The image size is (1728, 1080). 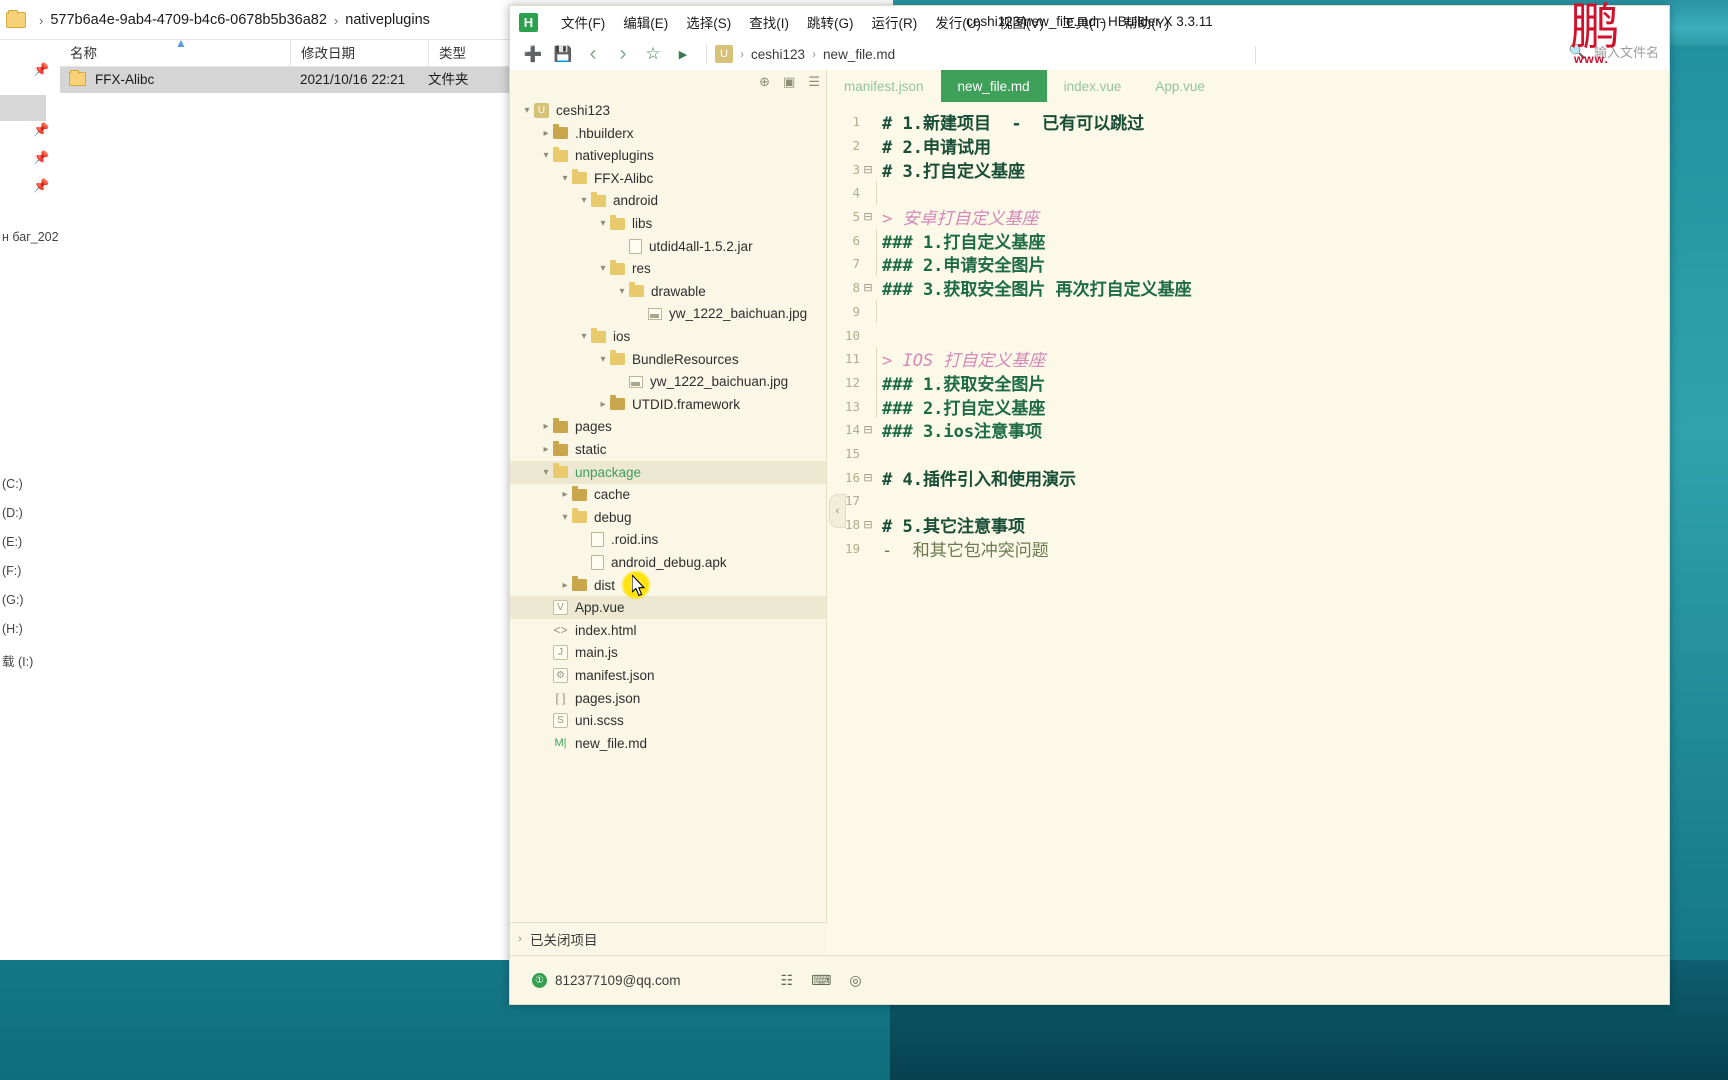 I want to click on tree-item-app-vue: V App.vue, so click(x=668, y=608).